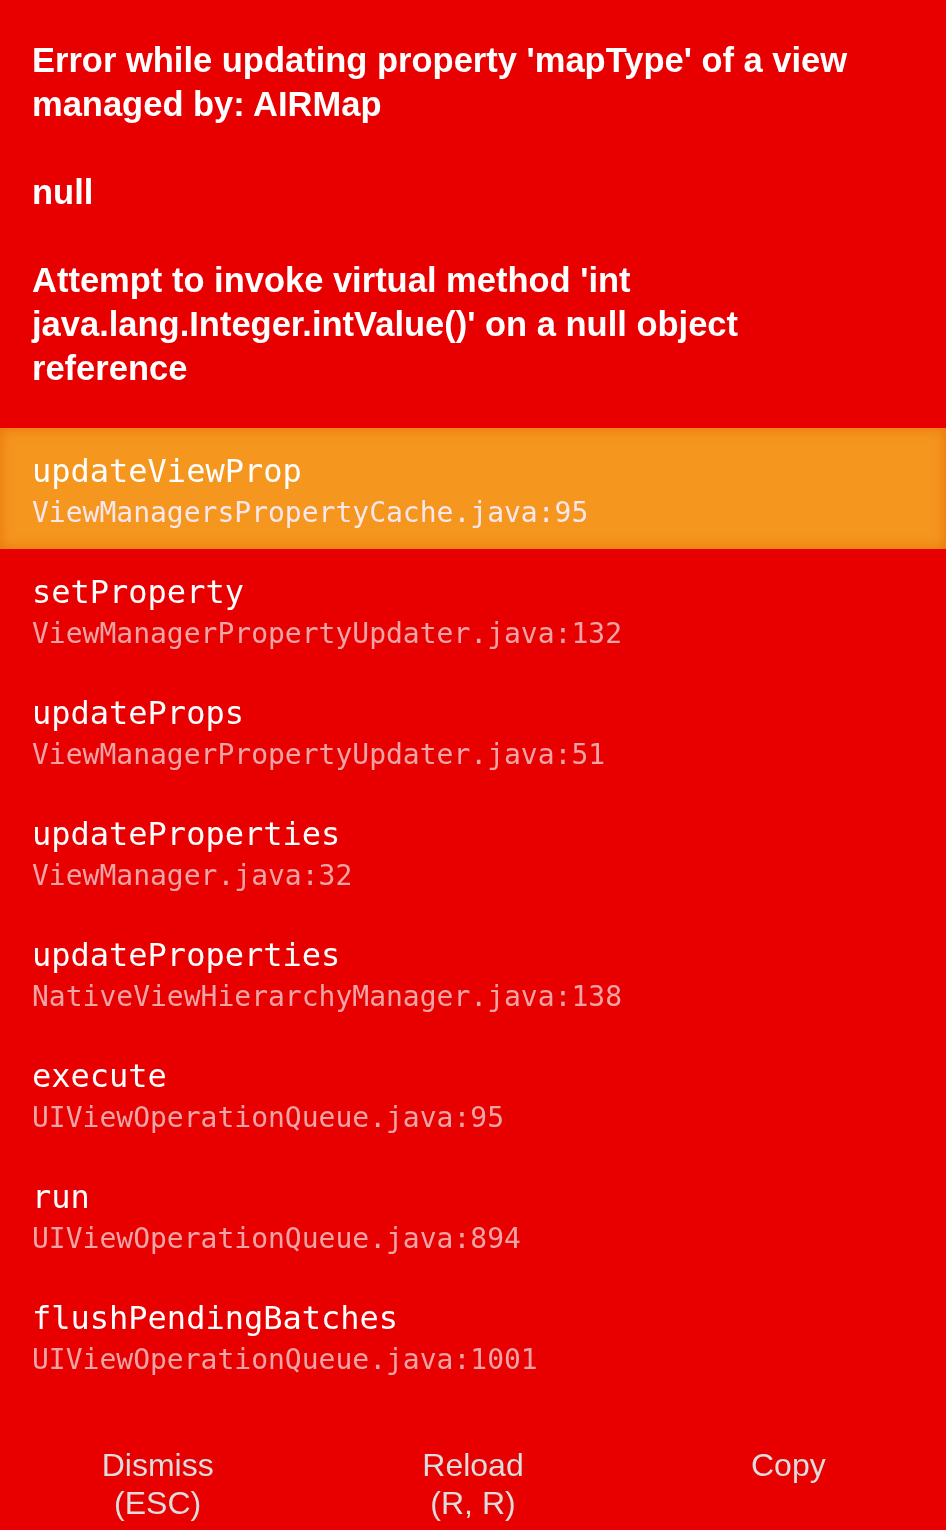  What do you see at coordinates (138, 713) in the screenshot?
I see `method-name: updateProps` at bounding box center [138, 713].